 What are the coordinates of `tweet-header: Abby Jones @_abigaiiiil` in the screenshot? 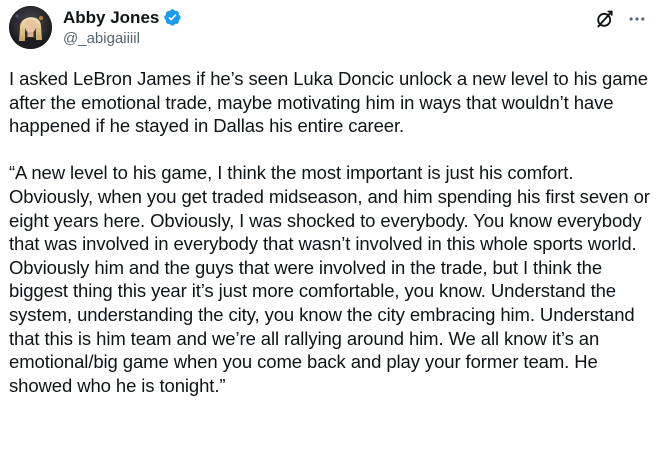 It's located at (328, 28).